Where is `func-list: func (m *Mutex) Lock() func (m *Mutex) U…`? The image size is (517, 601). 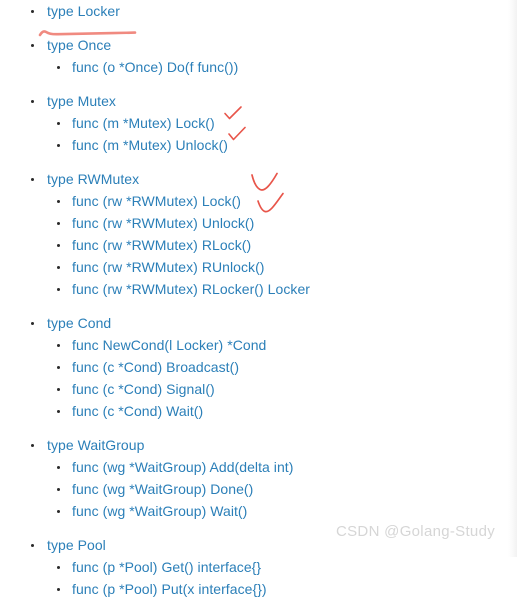 func-list: func (m *Mutex) Lock() func (m *Mutex) U… is located at coordinates (258, 134).